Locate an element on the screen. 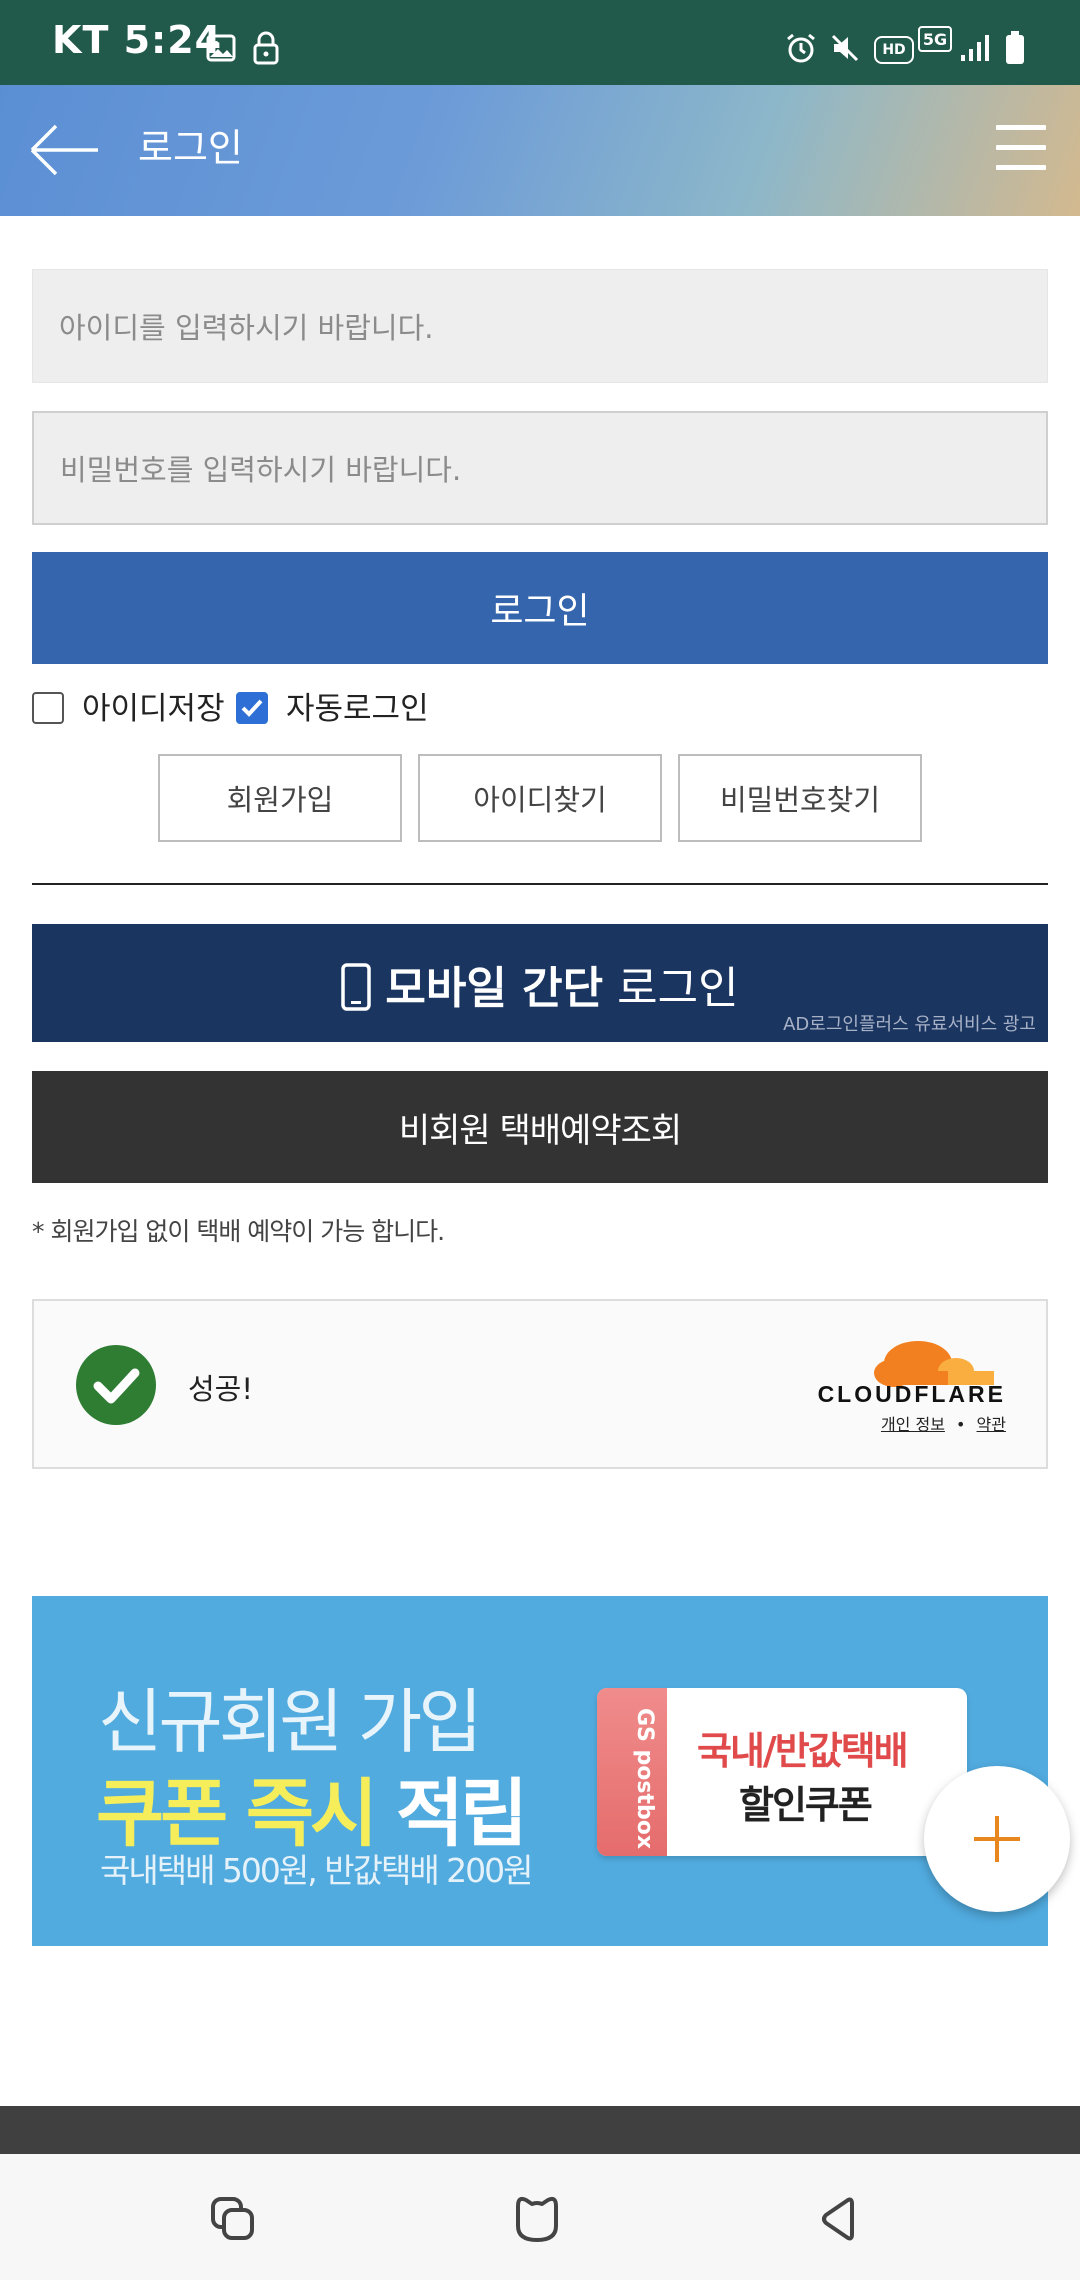 This screenshot has height=2280, width=1080. coupon-graphic: GS postbox 국내/반값택배 할인쿠폰 is located at coordinates (782, 1772).